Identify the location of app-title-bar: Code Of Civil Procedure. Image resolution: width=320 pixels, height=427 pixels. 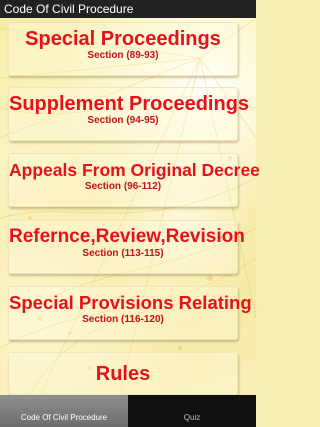
(128, 9).